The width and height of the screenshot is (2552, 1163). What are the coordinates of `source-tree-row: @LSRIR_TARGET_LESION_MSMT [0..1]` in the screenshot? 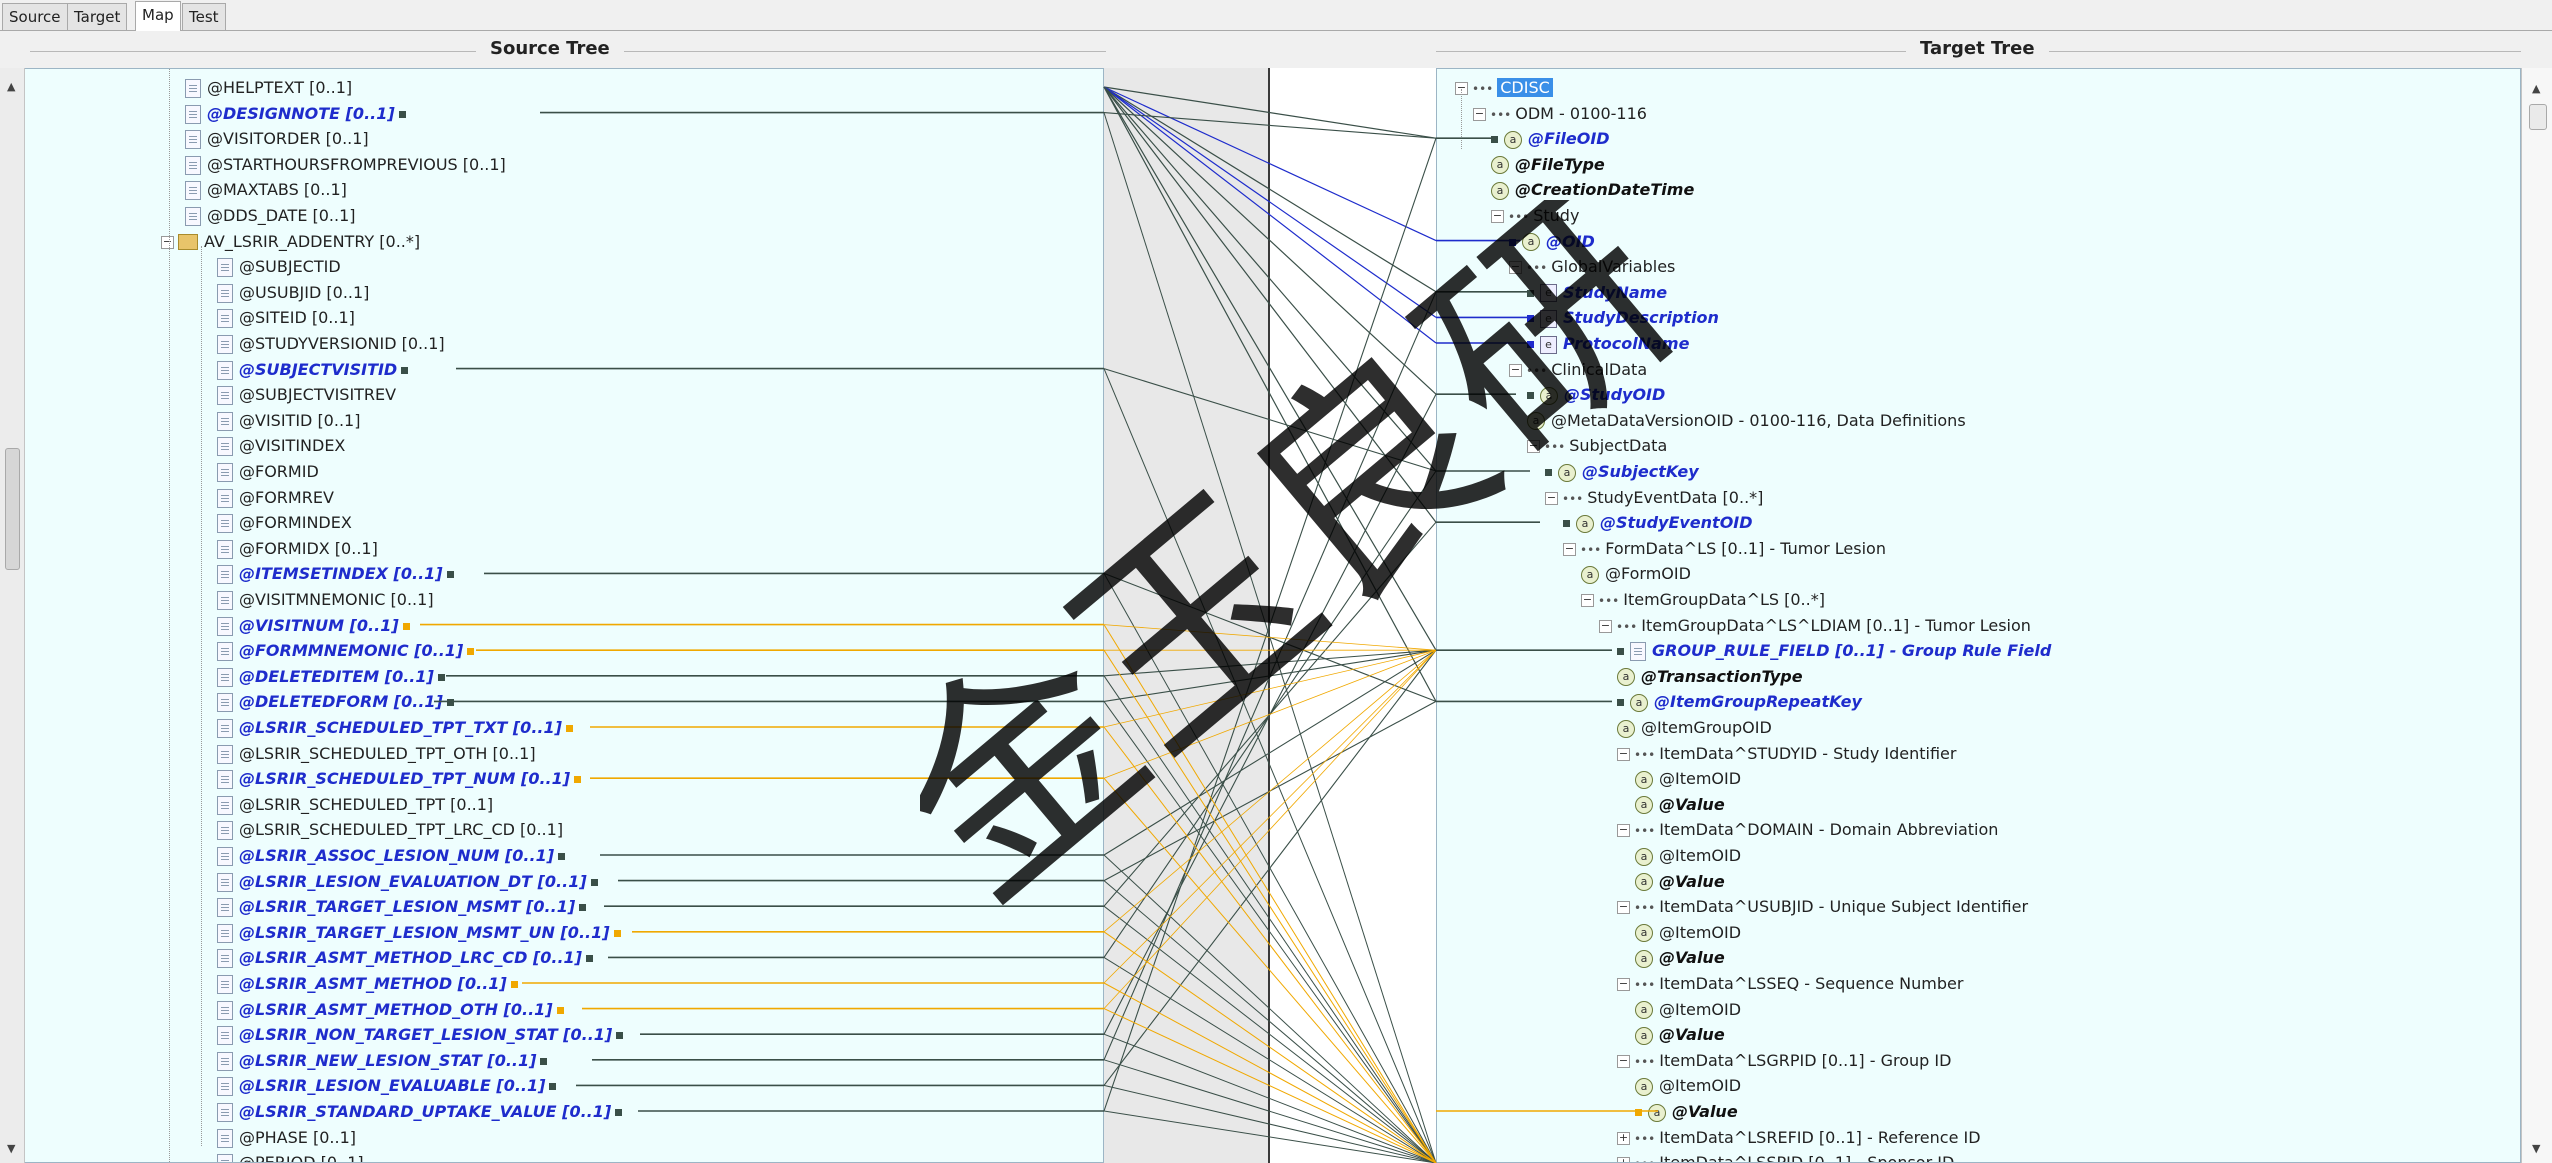 It's located at (402, 907).